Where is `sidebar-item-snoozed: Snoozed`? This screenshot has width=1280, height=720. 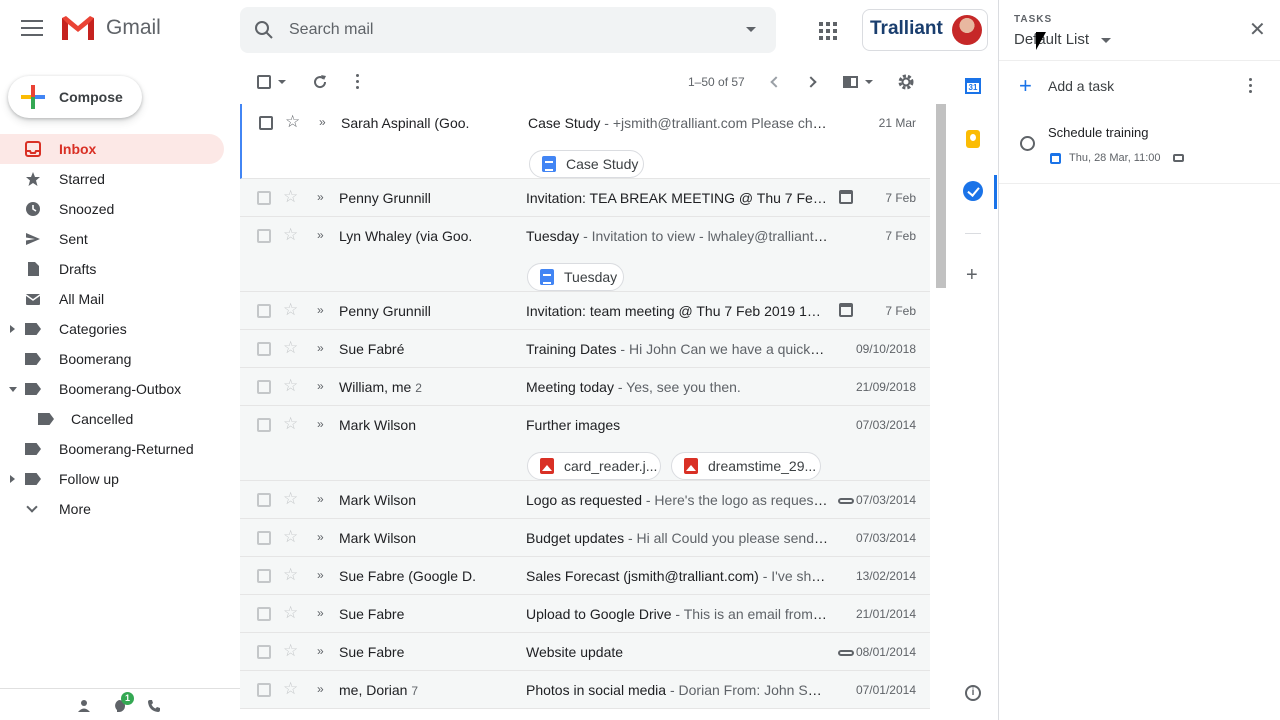
sidebar-item-snoozed: Snoozed is located at coordinates (120, 209).